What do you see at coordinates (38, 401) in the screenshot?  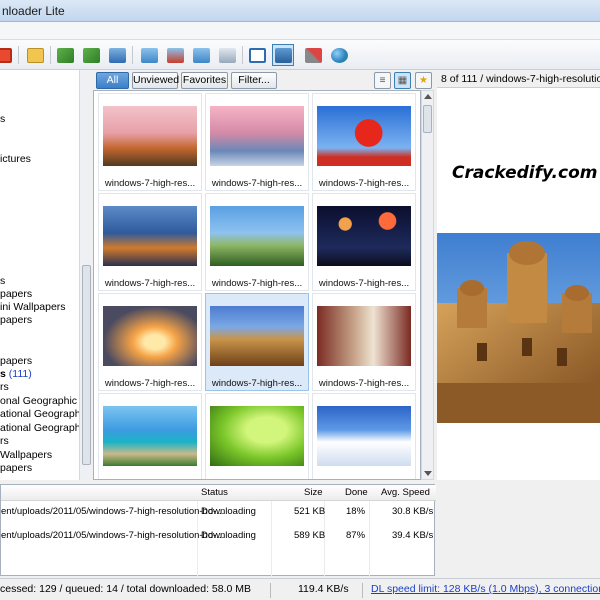 I see `tree-item: onal Geographic` at bounding box center [38, 401].